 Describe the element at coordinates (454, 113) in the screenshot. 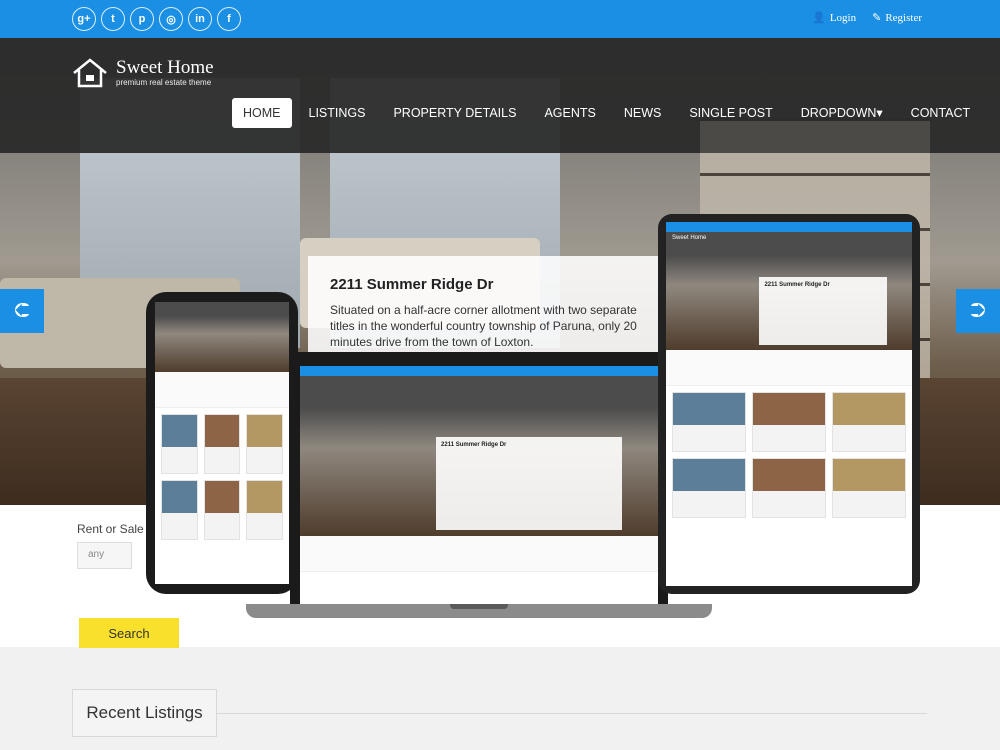

I see `nav-property-details: PROPERTY DETAILS` at that location.